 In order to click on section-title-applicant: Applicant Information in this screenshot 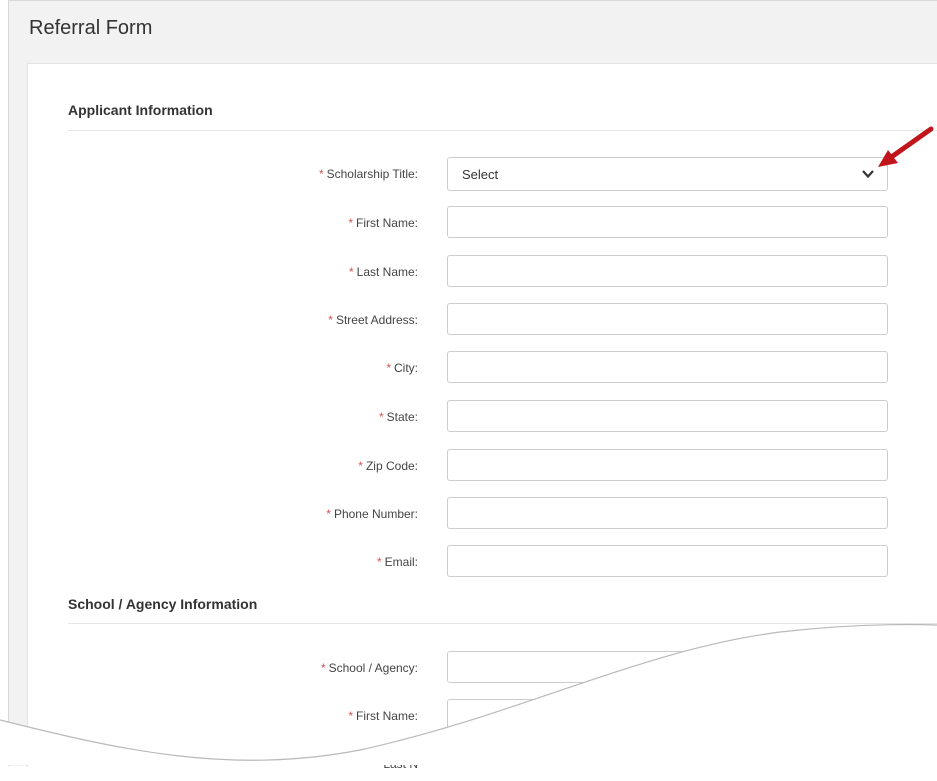, I will do `click(140, 110)`.